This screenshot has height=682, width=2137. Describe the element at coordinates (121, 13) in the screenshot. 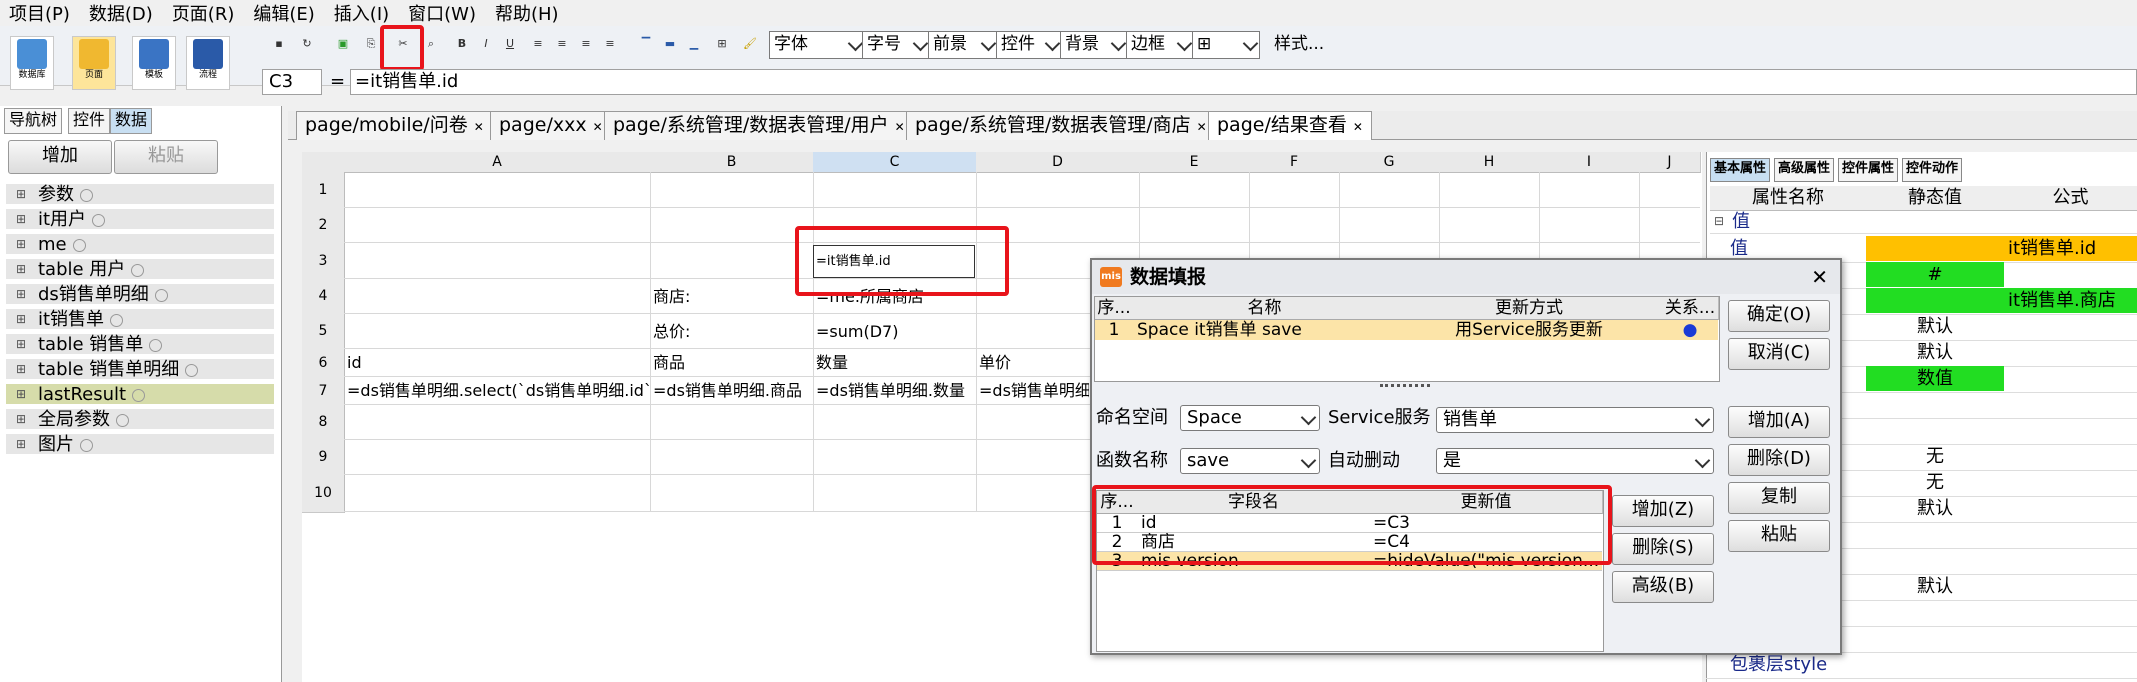

I see `menu-data: 数据(D)` at that location.